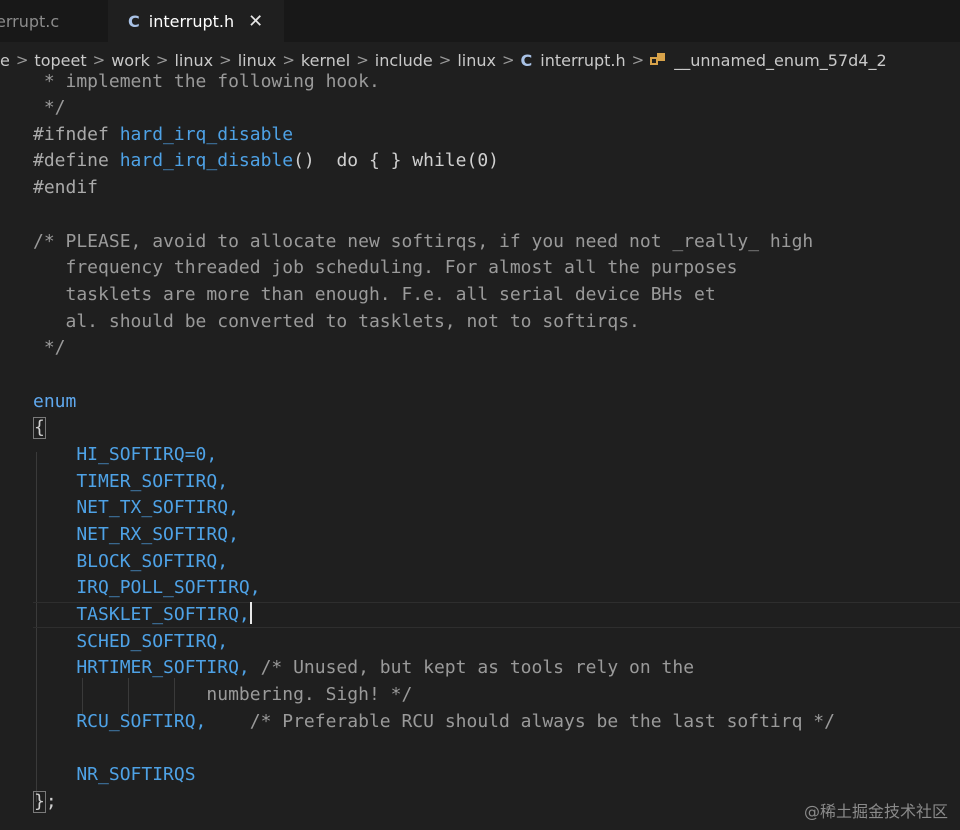  I want to click on code-line: enum, so click(55, 401).